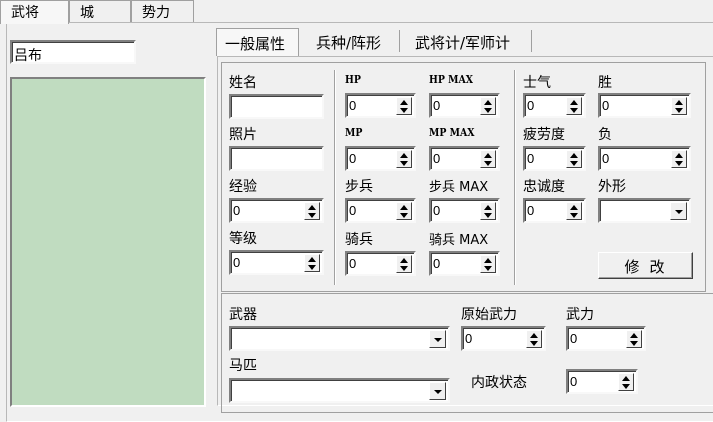 This screenshot has width=713, height=422. I want to click on weapon-label: 武器, so click(243, 315).